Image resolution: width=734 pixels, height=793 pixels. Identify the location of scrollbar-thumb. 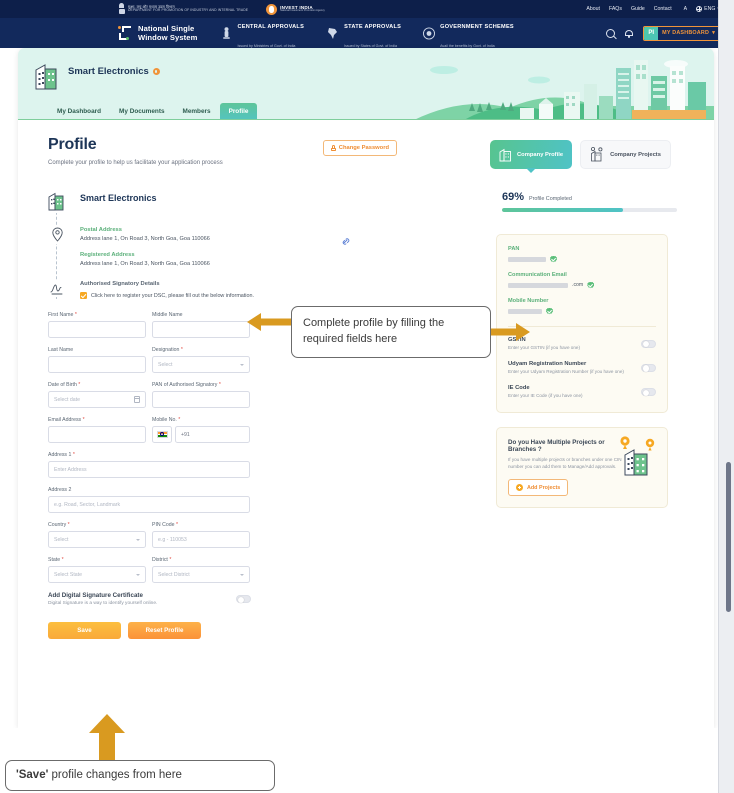
(728, 537).